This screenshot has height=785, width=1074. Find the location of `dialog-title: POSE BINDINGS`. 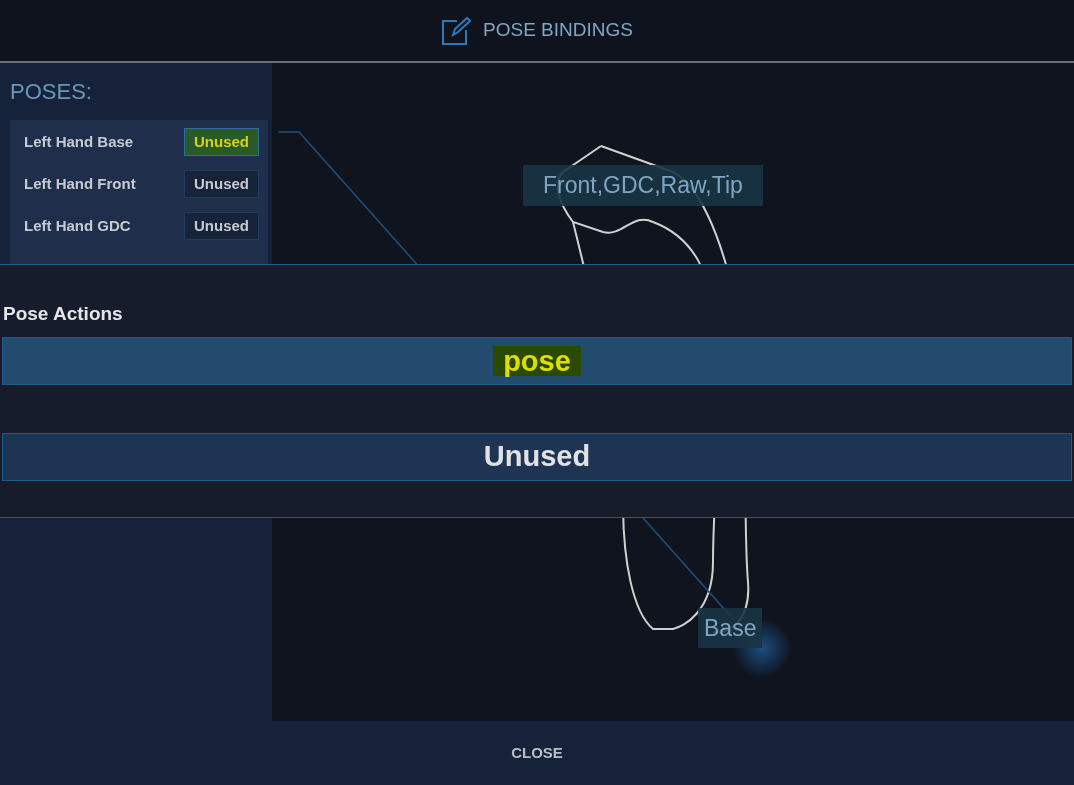

dialog-title: POSE BINDINGS is located at coordinates (558, 30).